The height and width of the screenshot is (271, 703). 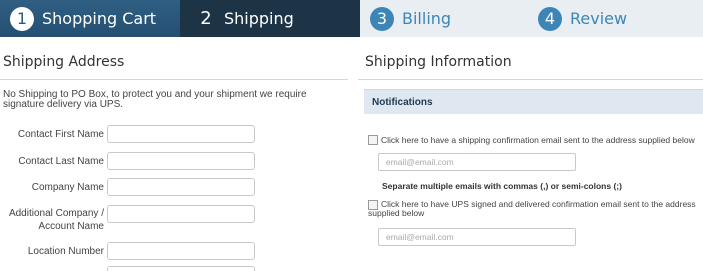 I want to click on first-name-input, so click(x=181, y=134).